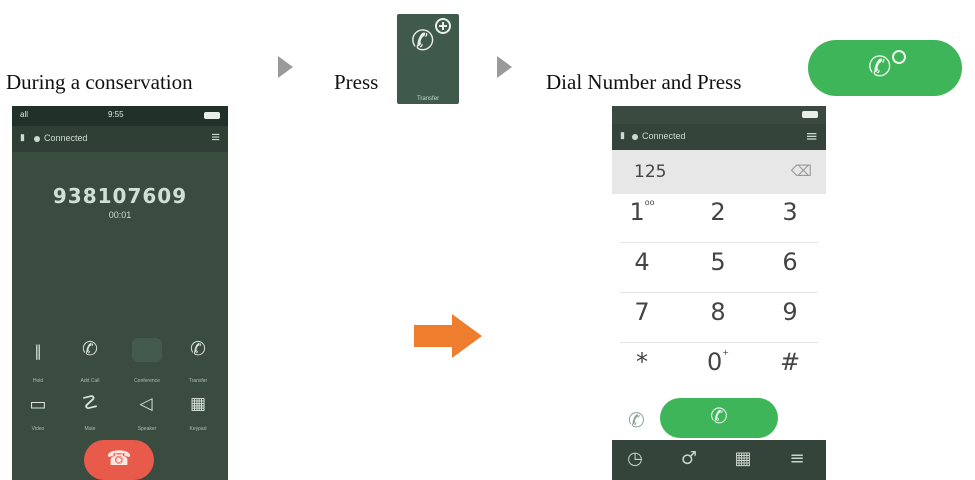 The height and width of the screenshot is (480, 975). What do you see at coordinates (38, 381) in the screenshot?
I see `hold-label: Hold` at bounding box center [38, 381].